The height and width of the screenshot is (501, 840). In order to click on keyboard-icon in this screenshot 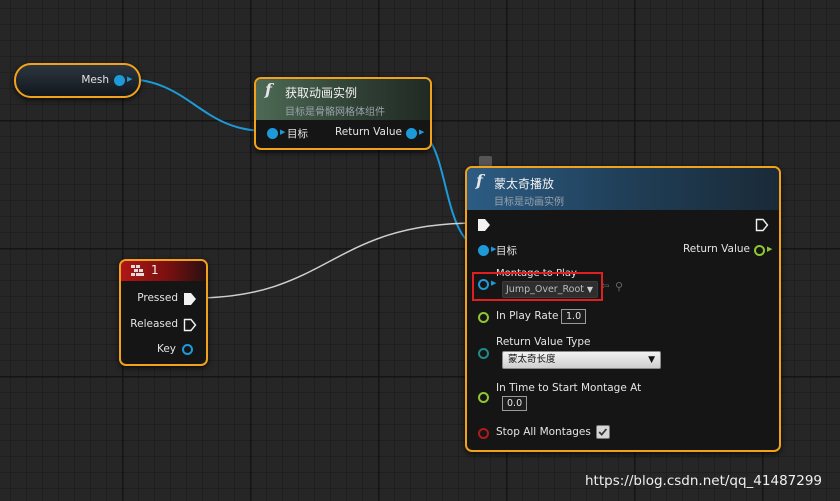, I will do `click(137, 270)`.